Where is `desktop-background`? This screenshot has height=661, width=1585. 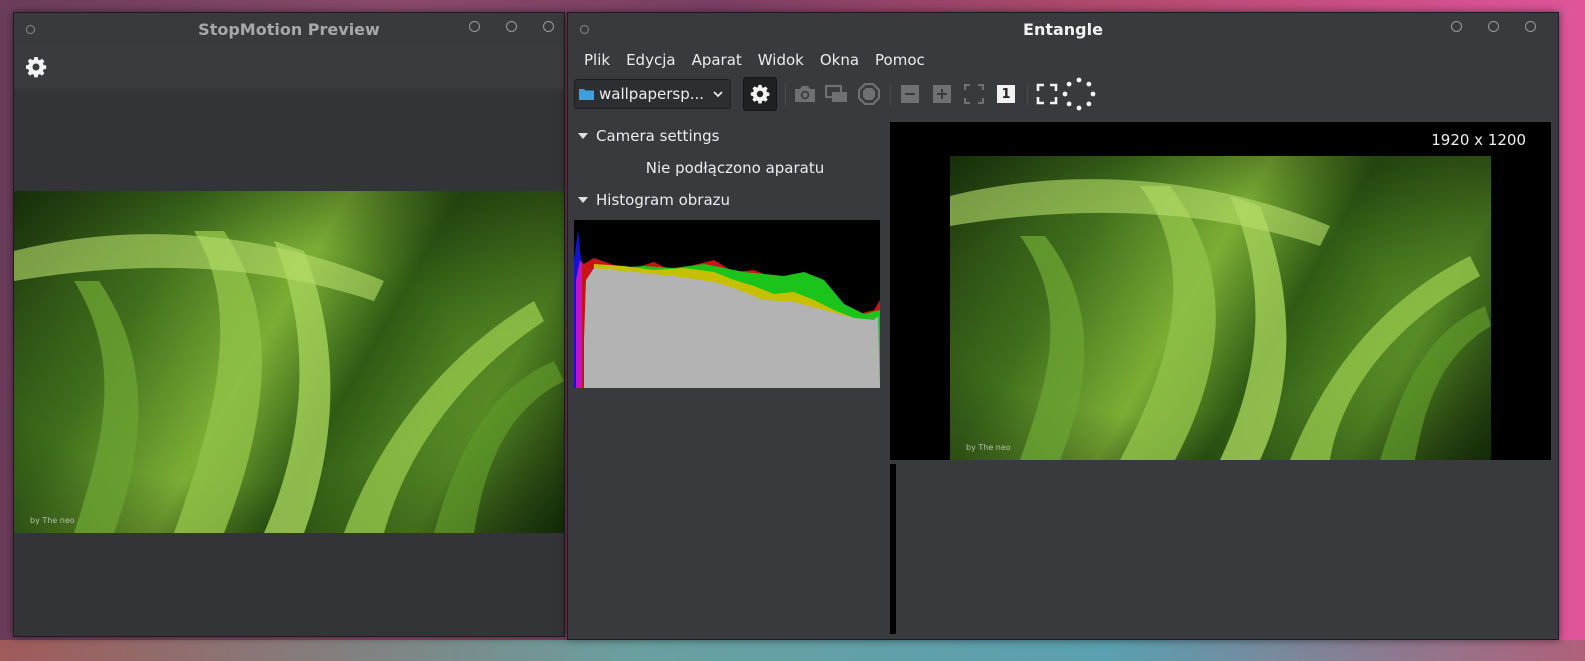
desktop-background is located at coordinates (792, 650).